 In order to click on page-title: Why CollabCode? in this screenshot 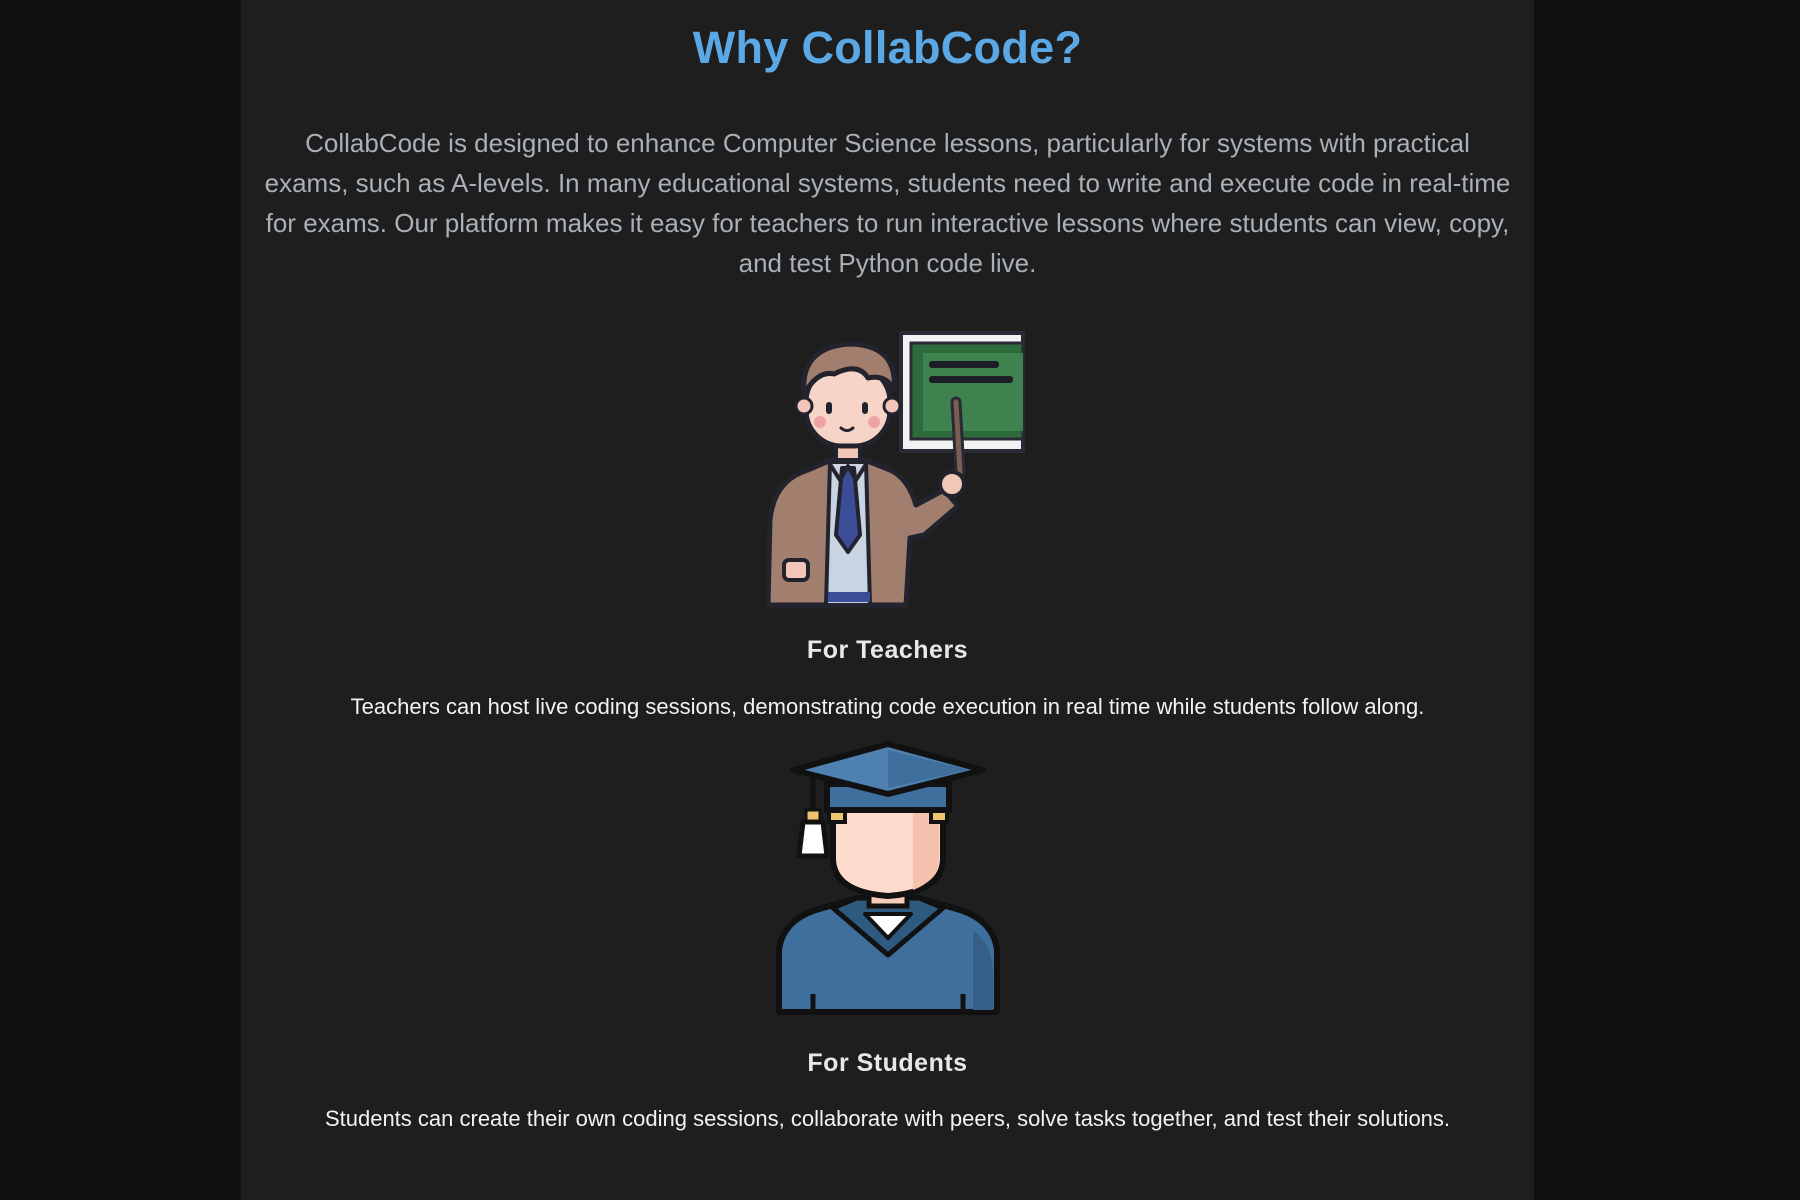, I will do `click(887, 47)`.